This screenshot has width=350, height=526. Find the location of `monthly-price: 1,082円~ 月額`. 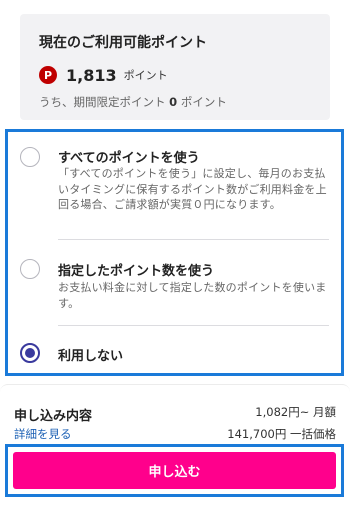

monthly-price: 1,082円~ 月額 is located at coordinates (295, 412).